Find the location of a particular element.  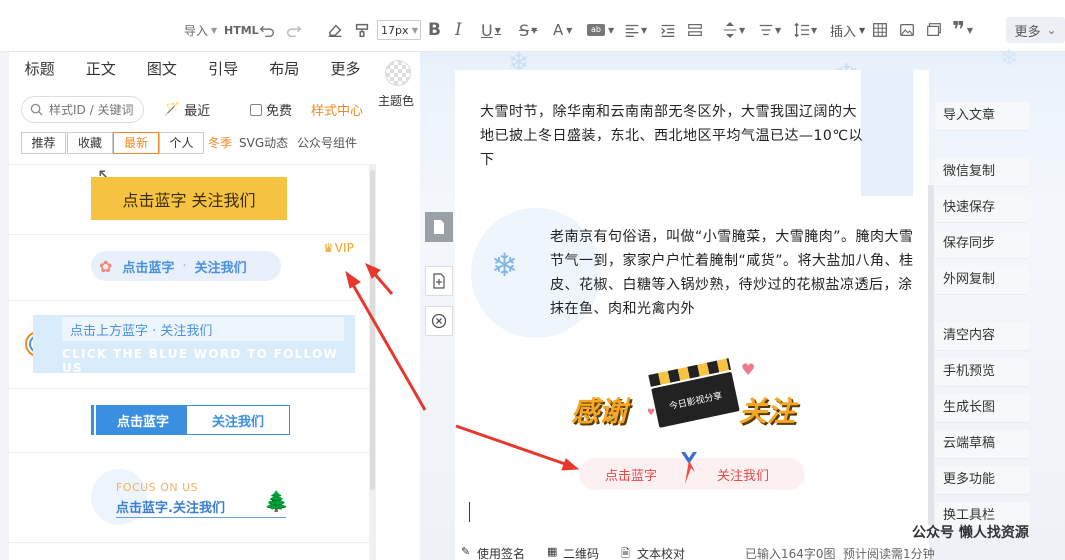

status-bar: ✎ 使用签名 ▦ 二维码 🗎 文本校对 已输入164字0图 预计阅读需1分钟 is located at coordinates (695, 552).